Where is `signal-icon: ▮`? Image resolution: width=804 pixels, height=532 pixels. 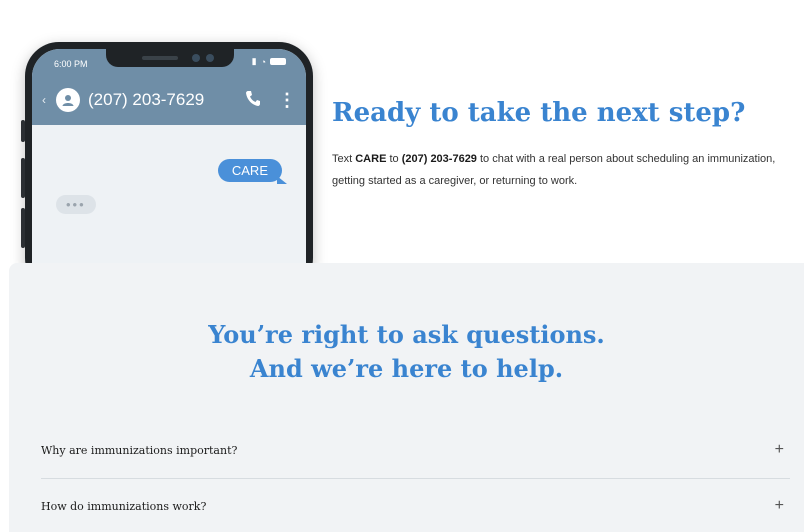 signal-icon: ▮ is located at coordinates (254, 61).